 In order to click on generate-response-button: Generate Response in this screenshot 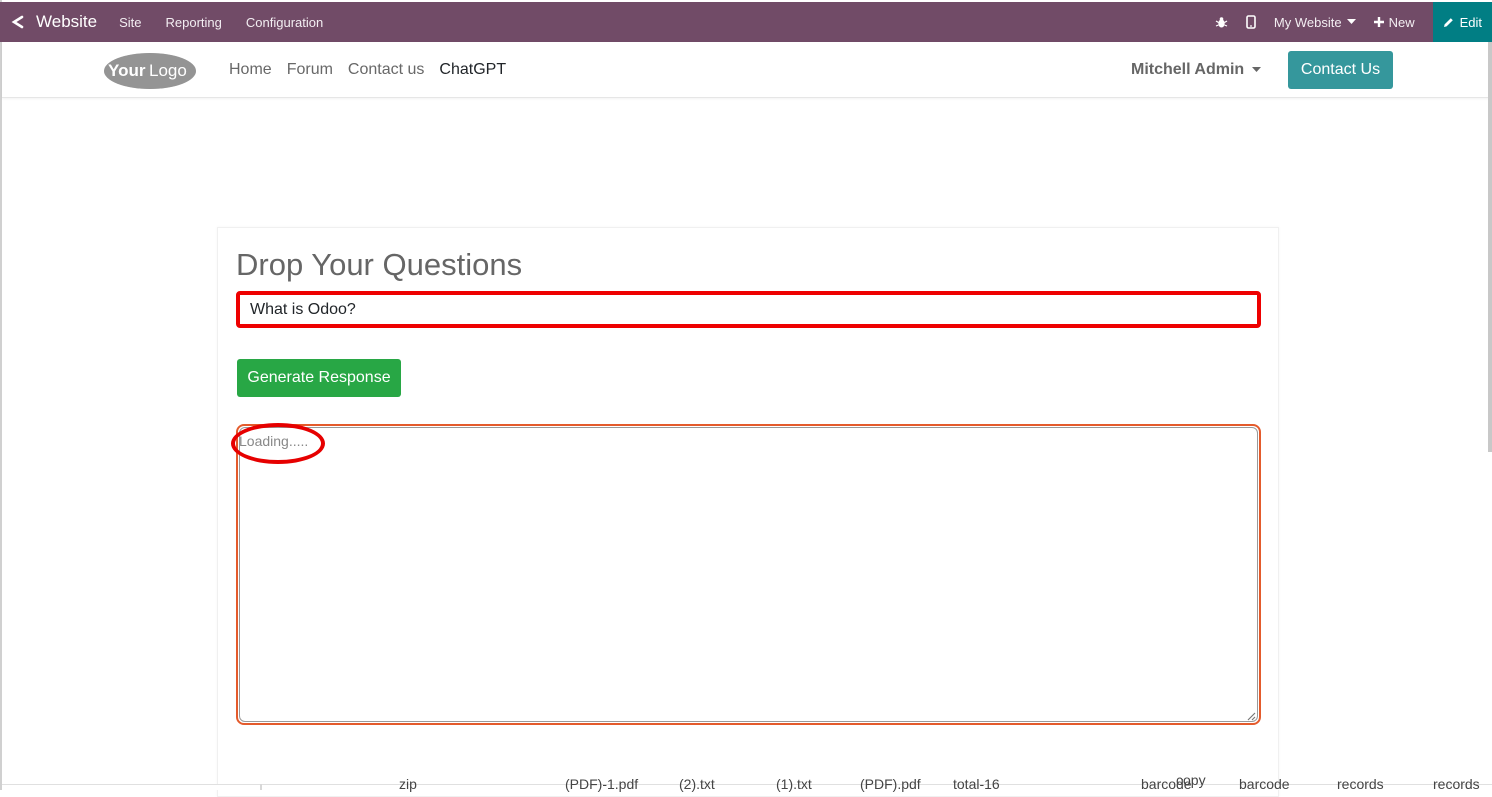, I will do `click(319, 378)`.